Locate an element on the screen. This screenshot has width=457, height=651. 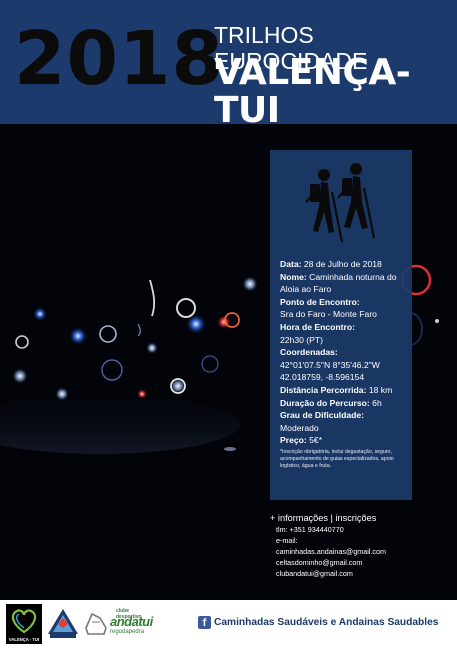
distance-row: Distância Percorrida: 18 km is located at coordinates (345, 390).